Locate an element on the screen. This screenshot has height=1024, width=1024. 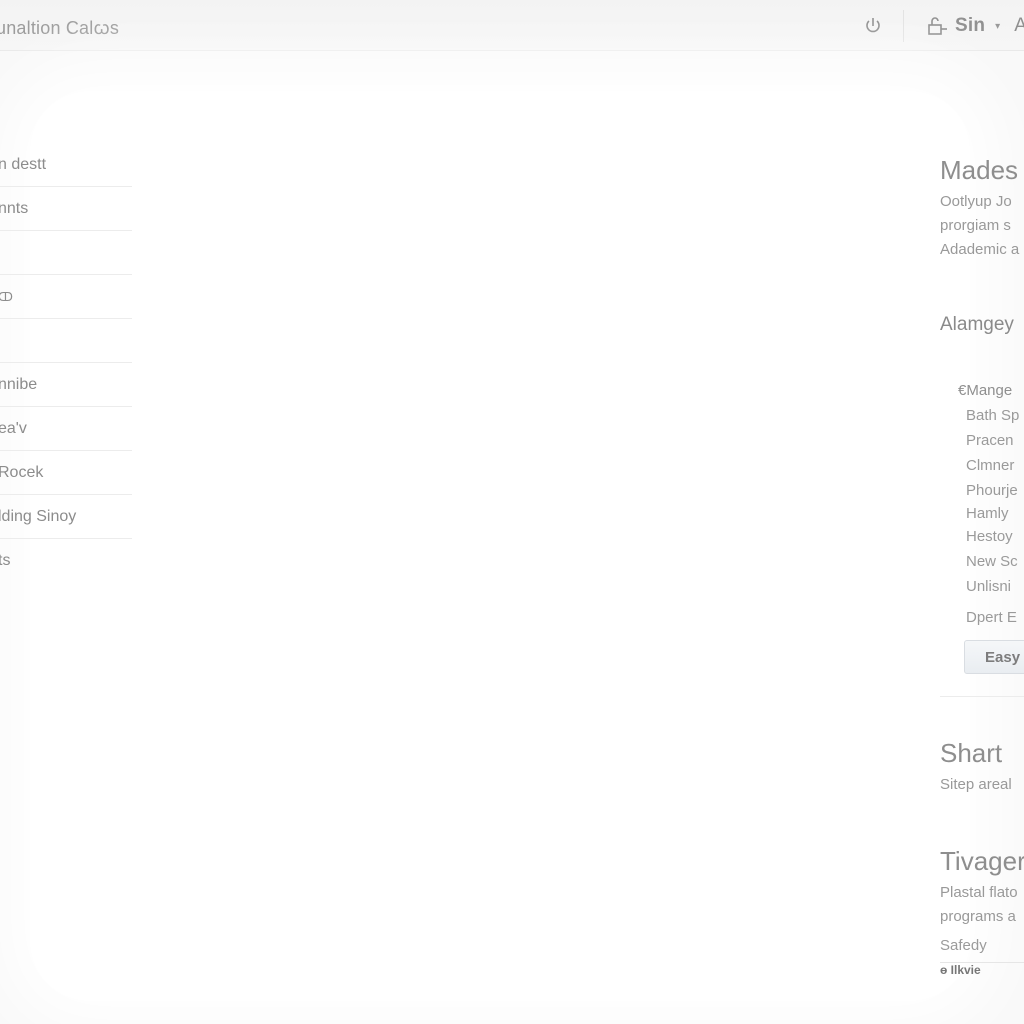
sidebar-item: Rocek is located at coordinates (66, 473).